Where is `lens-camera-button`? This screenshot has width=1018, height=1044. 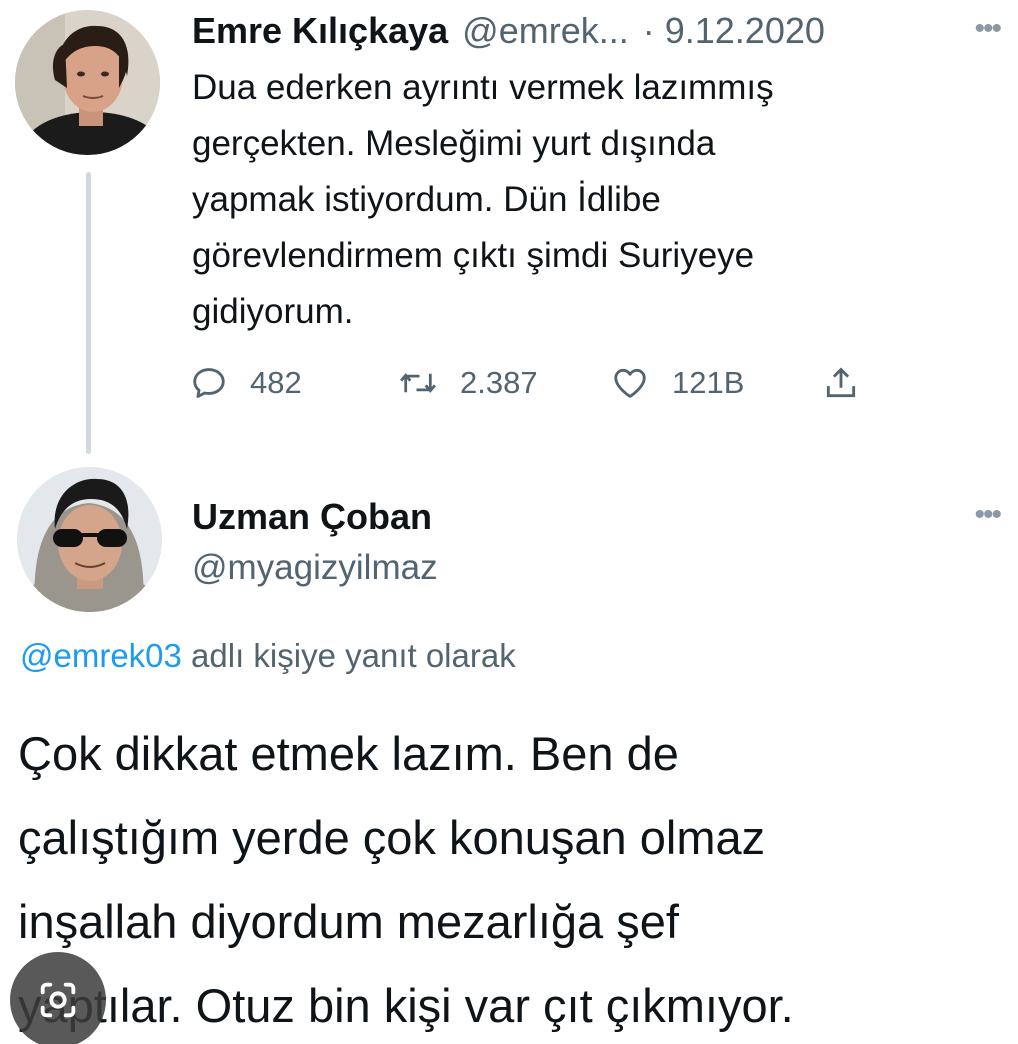
lens-camera-button is located at coordinates (58, 998).